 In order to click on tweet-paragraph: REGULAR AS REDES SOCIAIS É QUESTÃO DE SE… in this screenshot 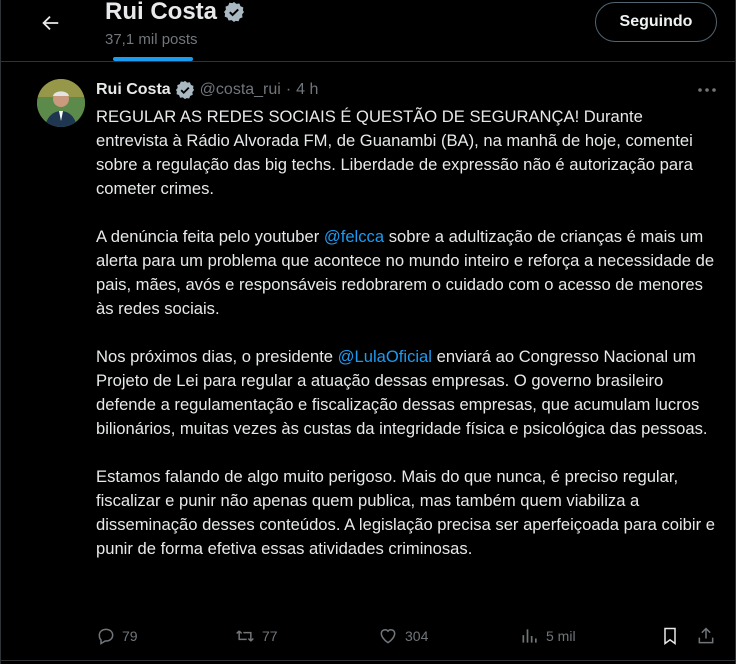, I will do `click(394, 152)`.